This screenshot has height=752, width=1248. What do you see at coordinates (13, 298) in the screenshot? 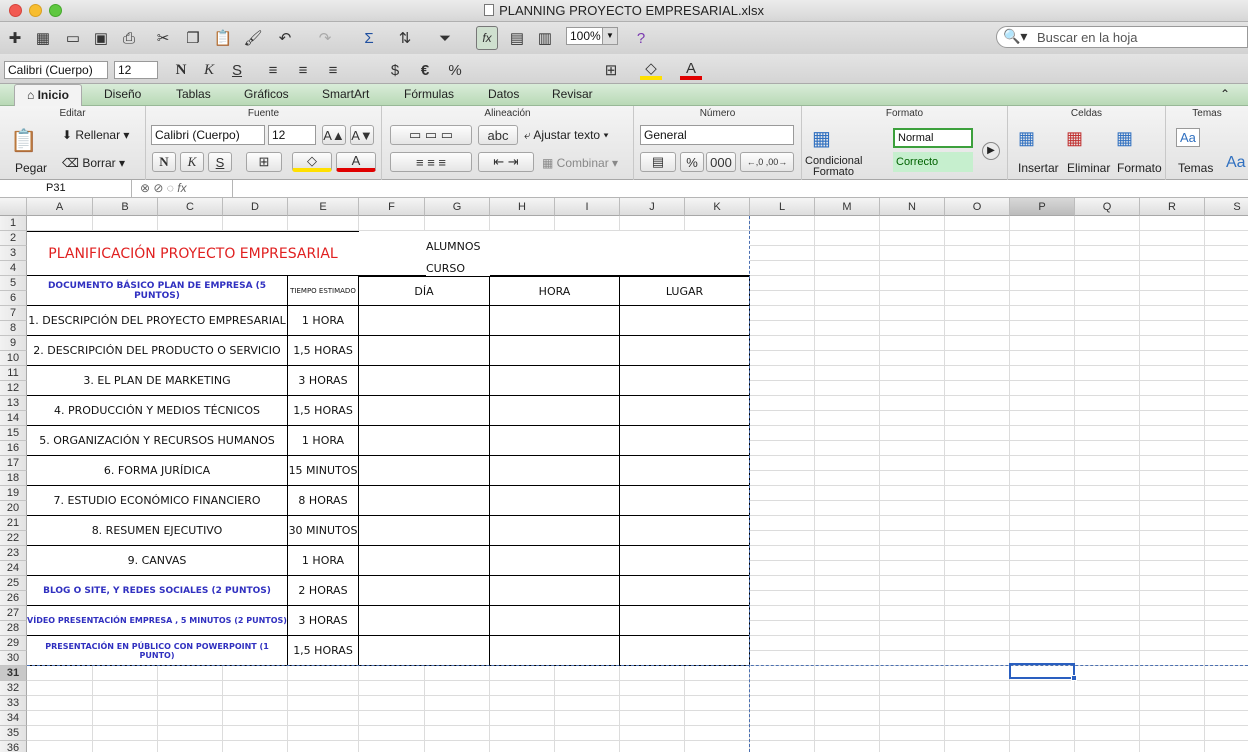
I see `row-header: 6` at bounding box center [13, 298].